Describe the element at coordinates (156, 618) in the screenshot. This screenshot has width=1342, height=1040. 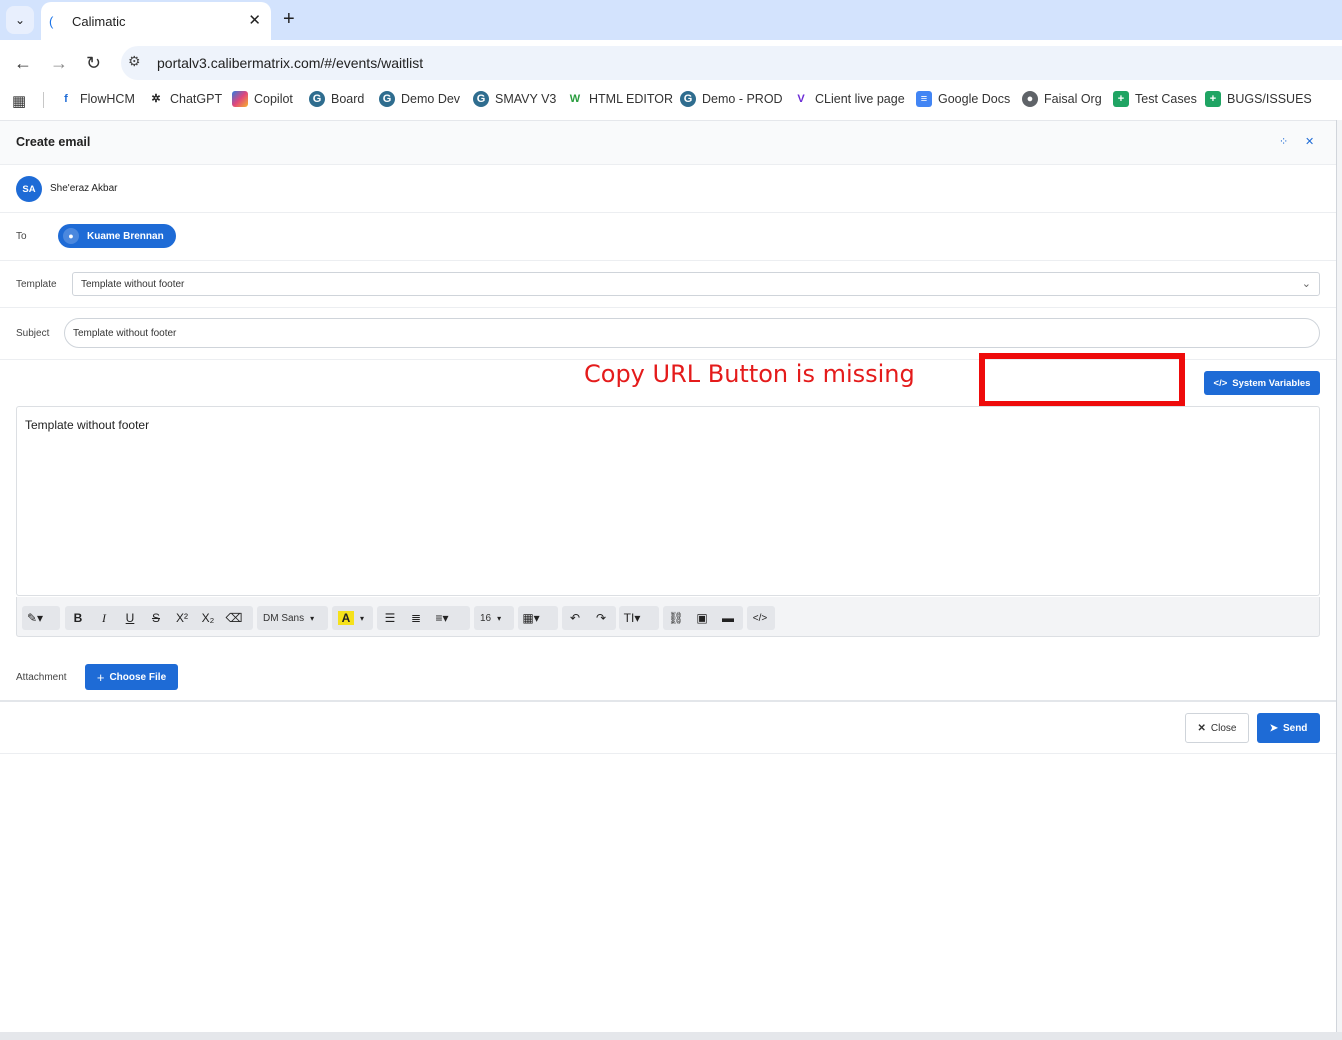
I see `strikethrough-icon: S` at that location.